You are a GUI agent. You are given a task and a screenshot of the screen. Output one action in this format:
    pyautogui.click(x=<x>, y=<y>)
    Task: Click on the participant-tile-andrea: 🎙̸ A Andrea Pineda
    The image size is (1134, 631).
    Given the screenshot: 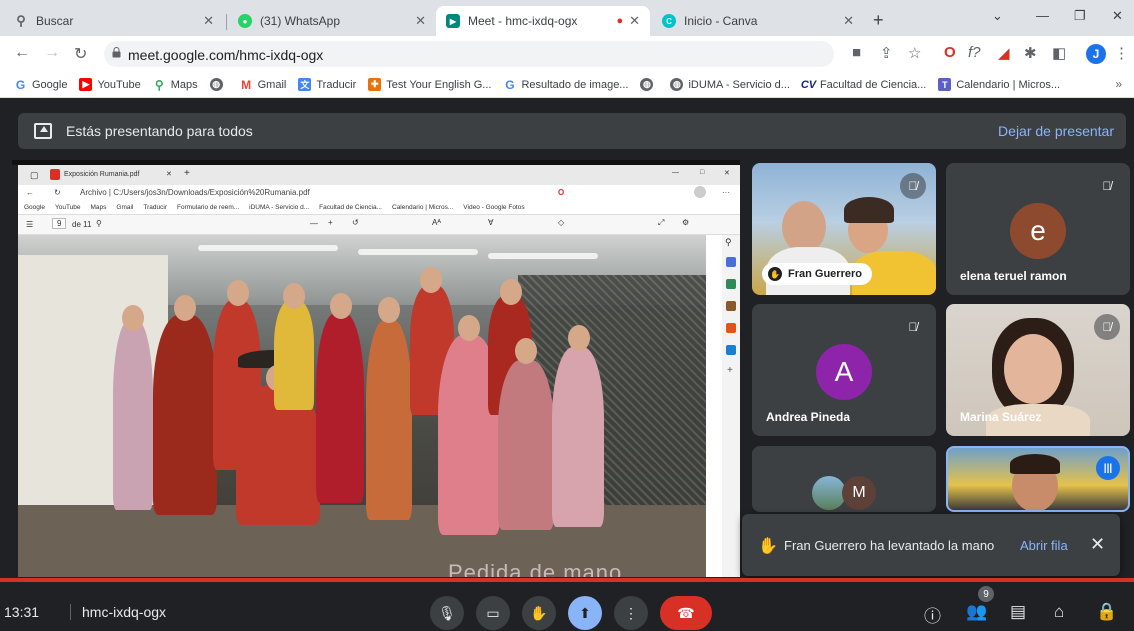 What is the action you would take?
    pyautogui.click(x=844, y=370)
    